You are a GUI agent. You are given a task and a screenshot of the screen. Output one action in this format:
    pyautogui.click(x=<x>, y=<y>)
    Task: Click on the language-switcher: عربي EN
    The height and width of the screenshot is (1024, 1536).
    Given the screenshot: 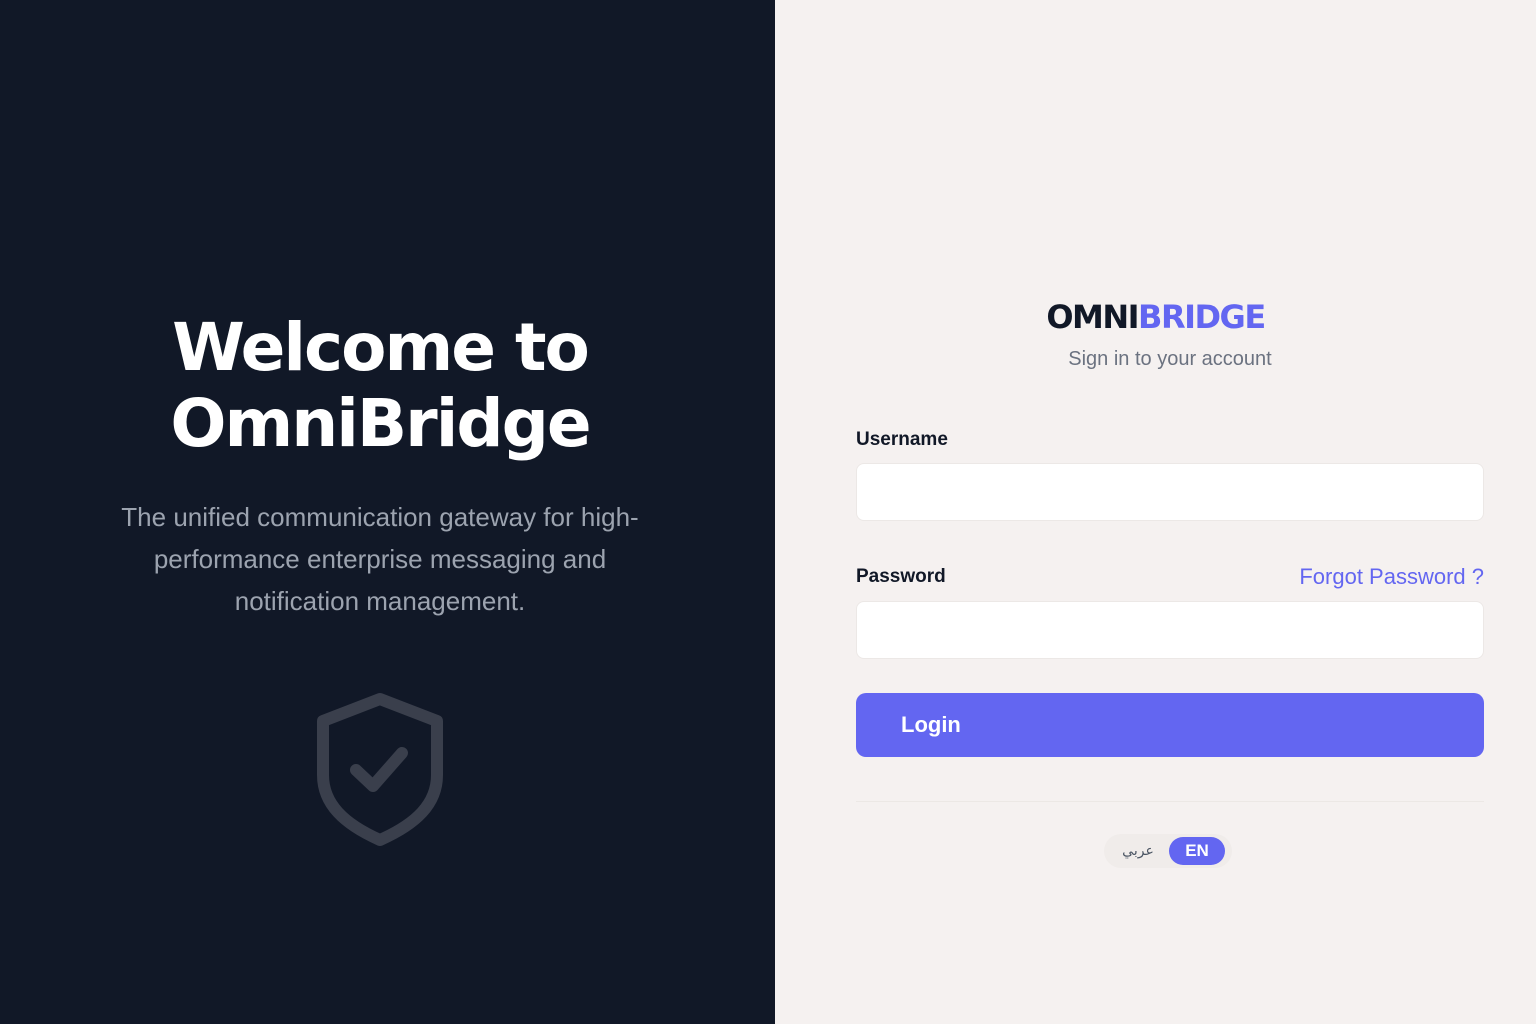 What is the action you would take?
    pyautogui.click(x=1168, y=851)
    